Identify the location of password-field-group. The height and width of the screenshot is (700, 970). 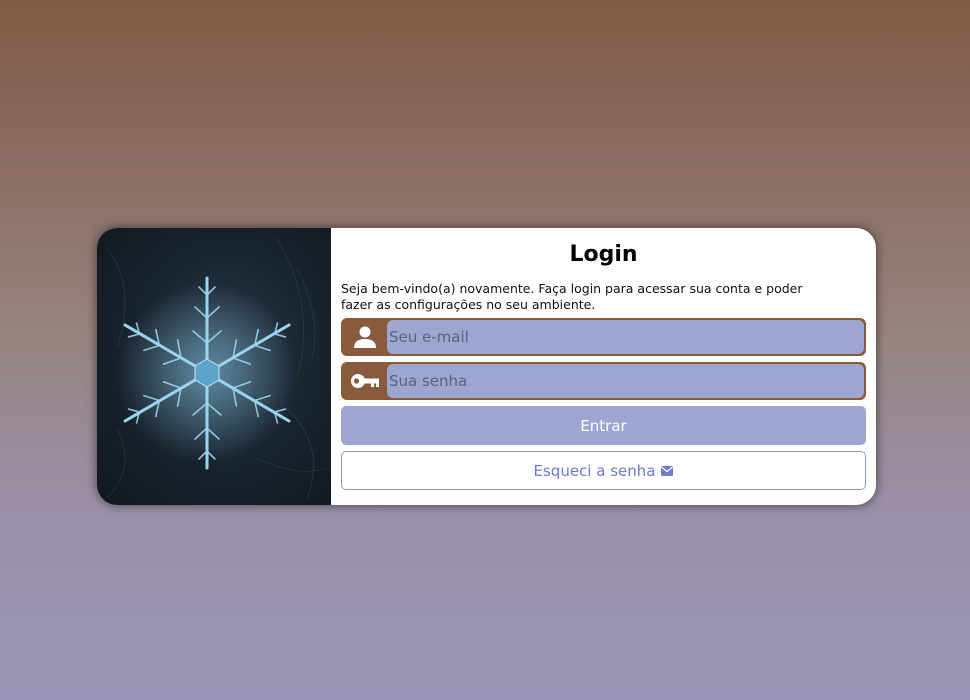
(603, 381).